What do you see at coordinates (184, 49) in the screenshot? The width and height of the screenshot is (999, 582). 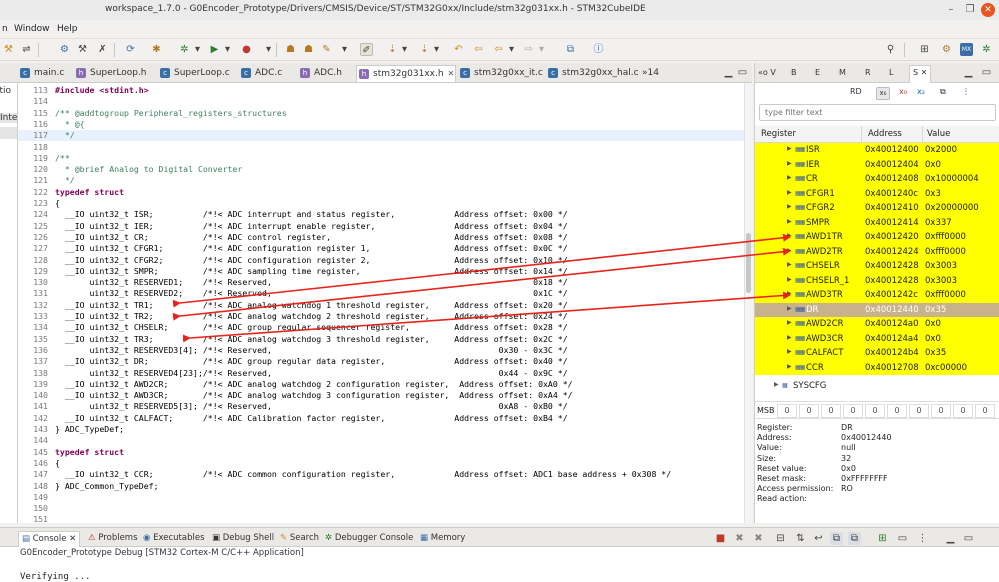 I see `debug-icon: ✲` at bounding box center [184, 49].